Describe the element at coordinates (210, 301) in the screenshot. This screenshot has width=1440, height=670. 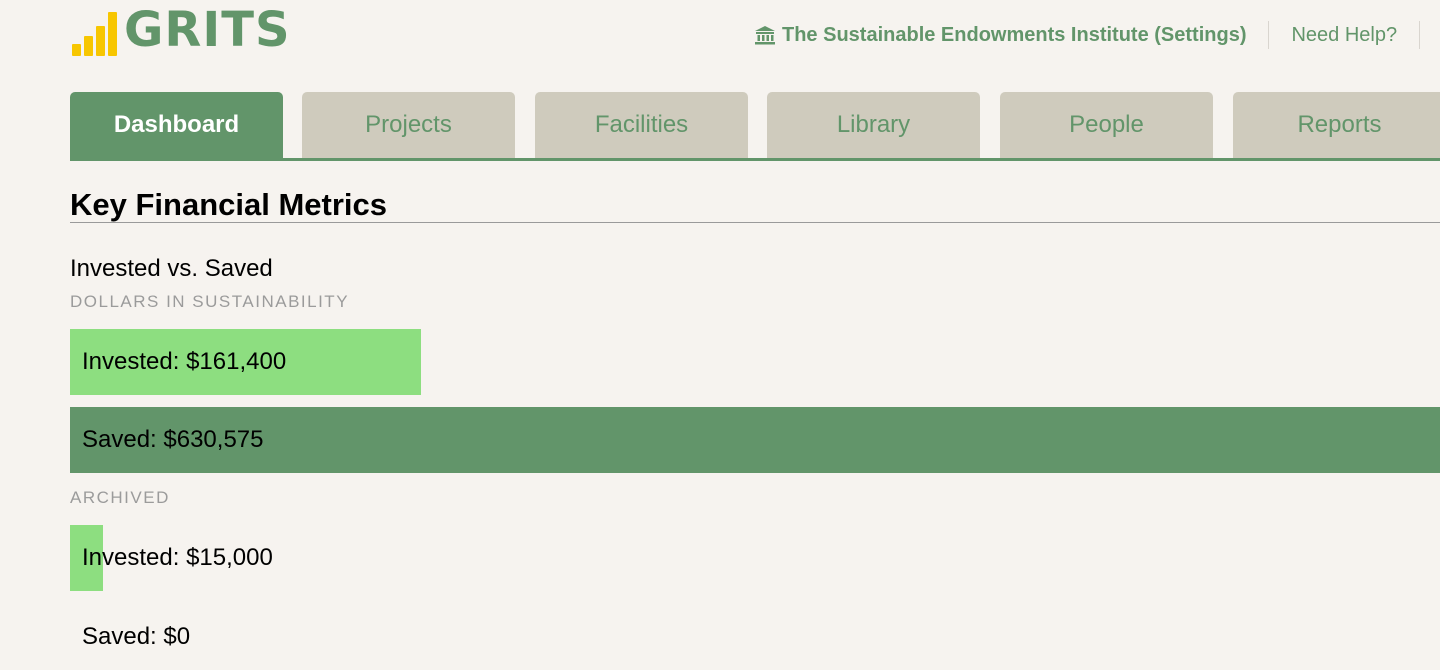
I see `group-label-dollars: DOLLARS IN SUSTAINABILITY` at that location.